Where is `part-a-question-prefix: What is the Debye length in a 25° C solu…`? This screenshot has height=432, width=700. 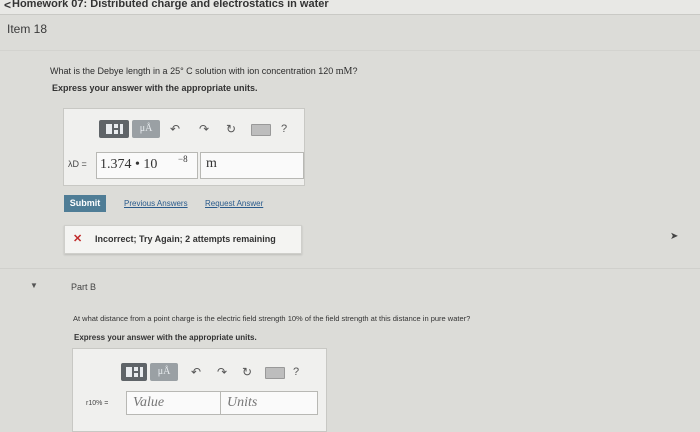 part-a-question-prefix: What is the Debye length in a 25° C solu… is located at coordinates (193, 71).